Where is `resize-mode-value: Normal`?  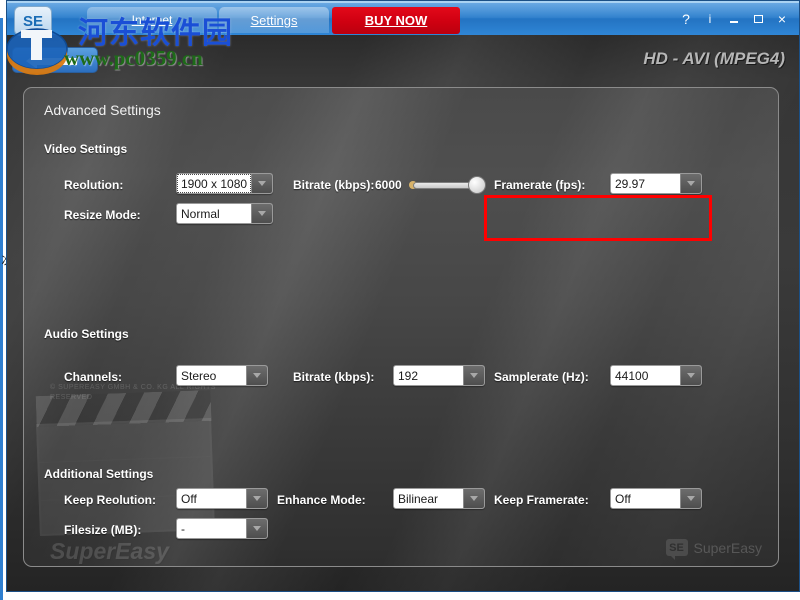 resize-mode-value: Normal is located at coordinates (200, 213).